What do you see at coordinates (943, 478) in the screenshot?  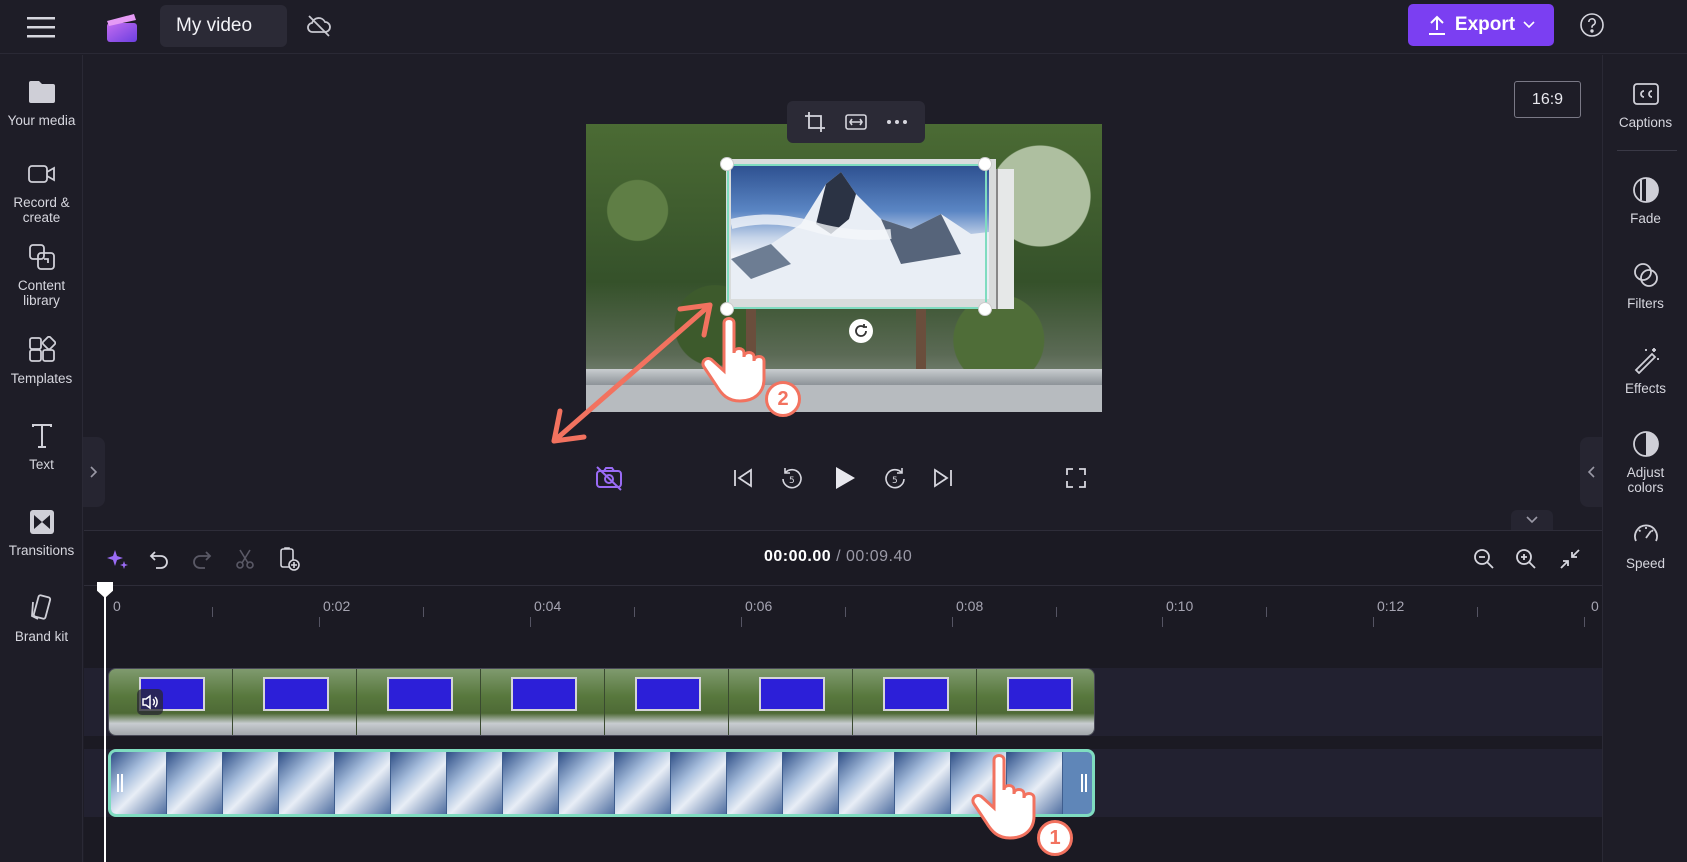 I see `skip-forward-icon` at bounding box center [943, 478].